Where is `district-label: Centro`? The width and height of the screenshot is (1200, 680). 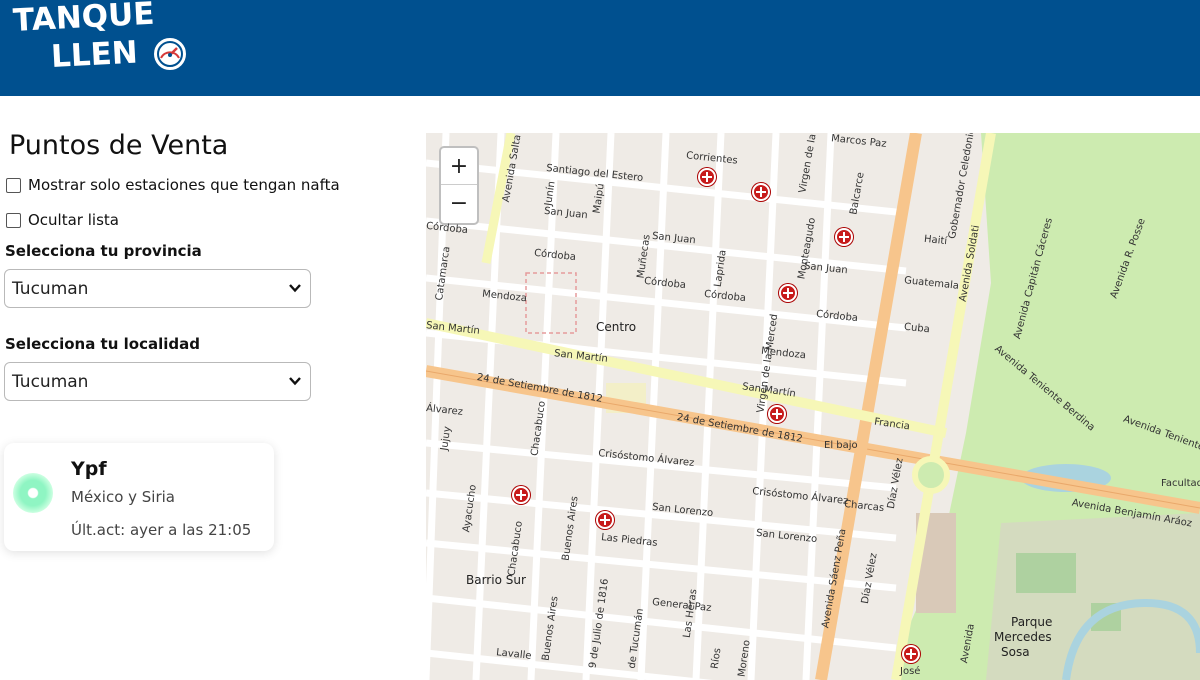 district-label: Centro is located at coordinates (616, 327).